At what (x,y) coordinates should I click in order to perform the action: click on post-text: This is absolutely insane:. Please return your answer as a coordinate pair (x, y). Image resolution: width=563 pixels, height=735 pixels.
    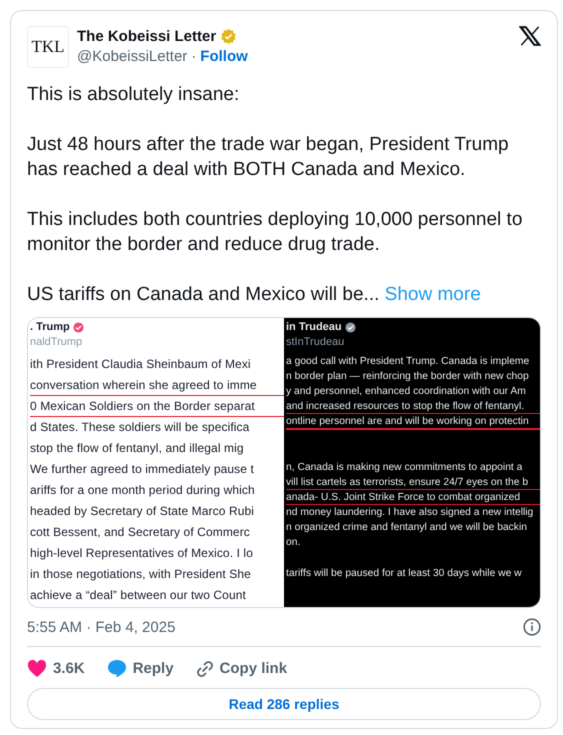
    Looking at the image, I should click on (133, 95).